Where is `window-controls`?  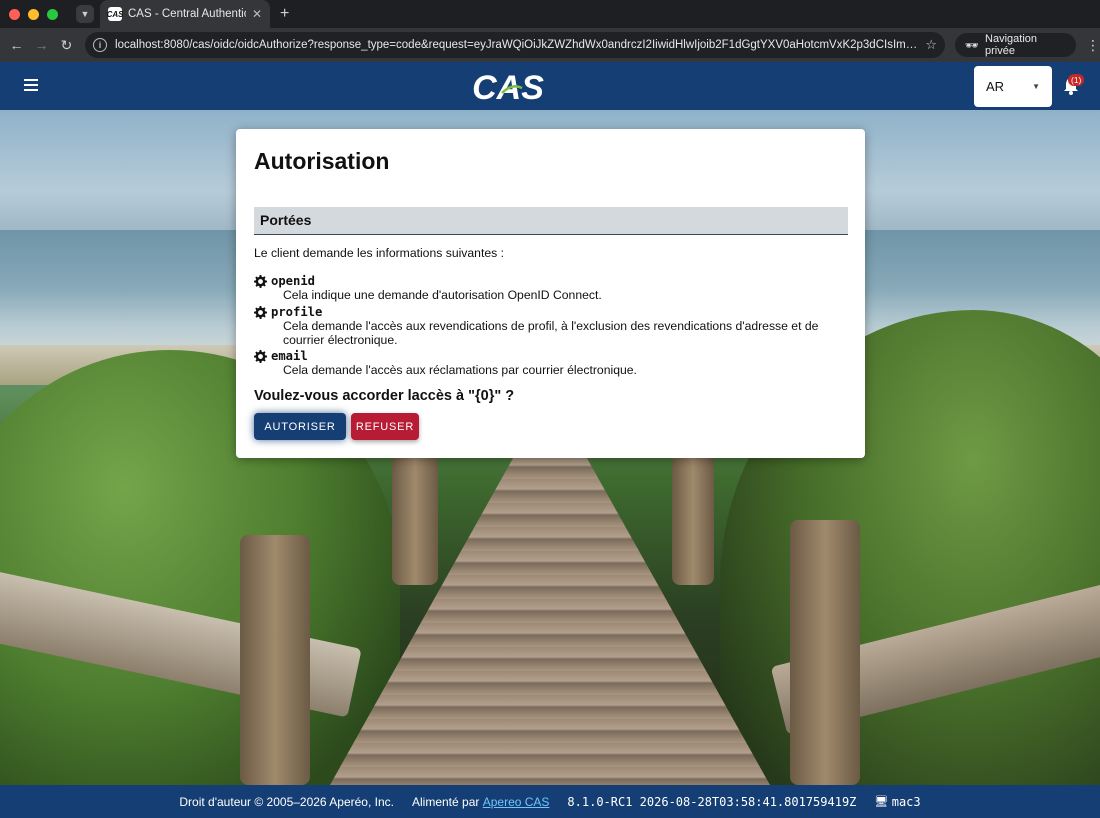
window-controls is located at coordinates (33, 14).